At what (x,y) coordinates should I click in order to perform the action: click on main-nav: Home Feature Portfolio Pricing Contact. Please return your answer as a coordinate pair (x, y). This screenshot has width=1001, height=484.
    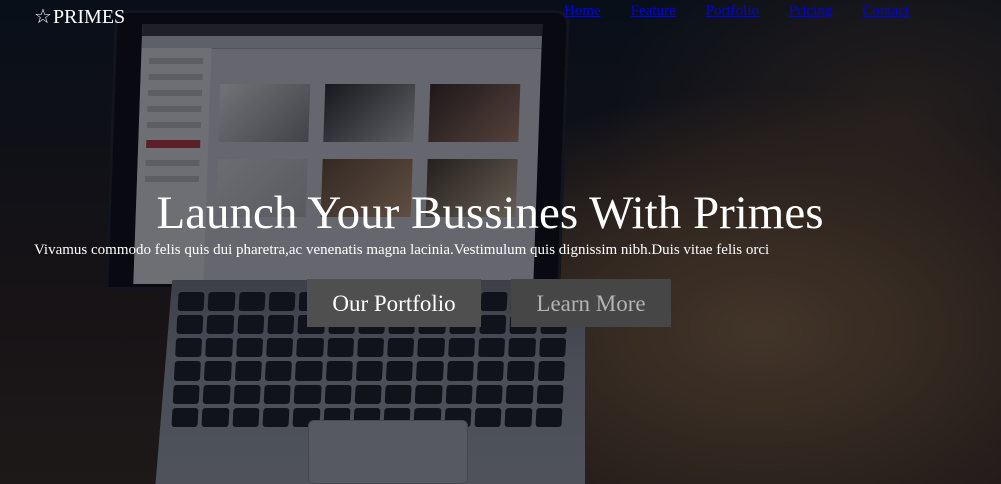
    Looking at the image, I should click on (751, 11).